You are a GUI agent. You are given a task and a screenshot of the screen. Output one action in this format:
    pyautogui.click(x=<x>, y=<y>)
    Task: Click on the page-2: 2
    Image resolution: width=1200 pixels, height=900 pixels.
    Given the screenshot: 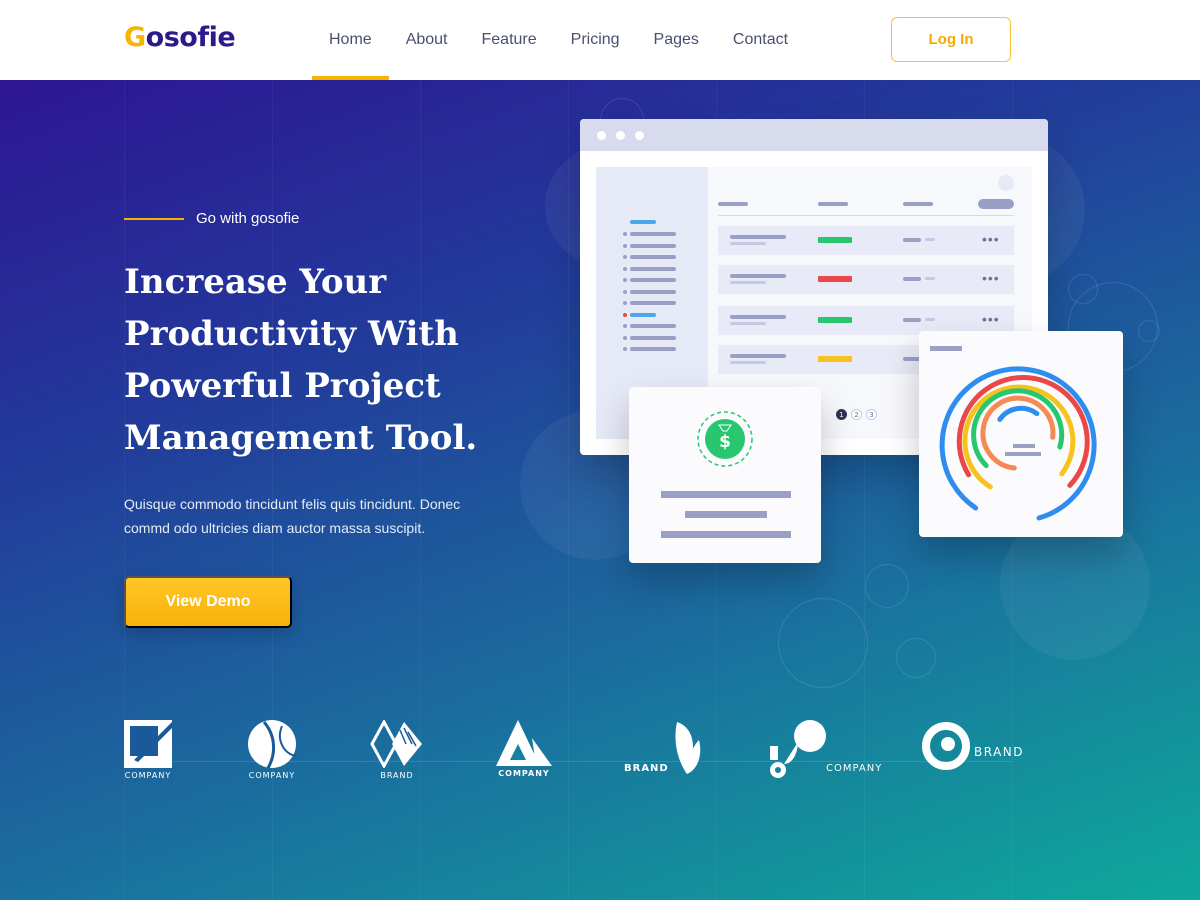 What is the action you would take?
    pyautogui.click(x=856, y=414)
    